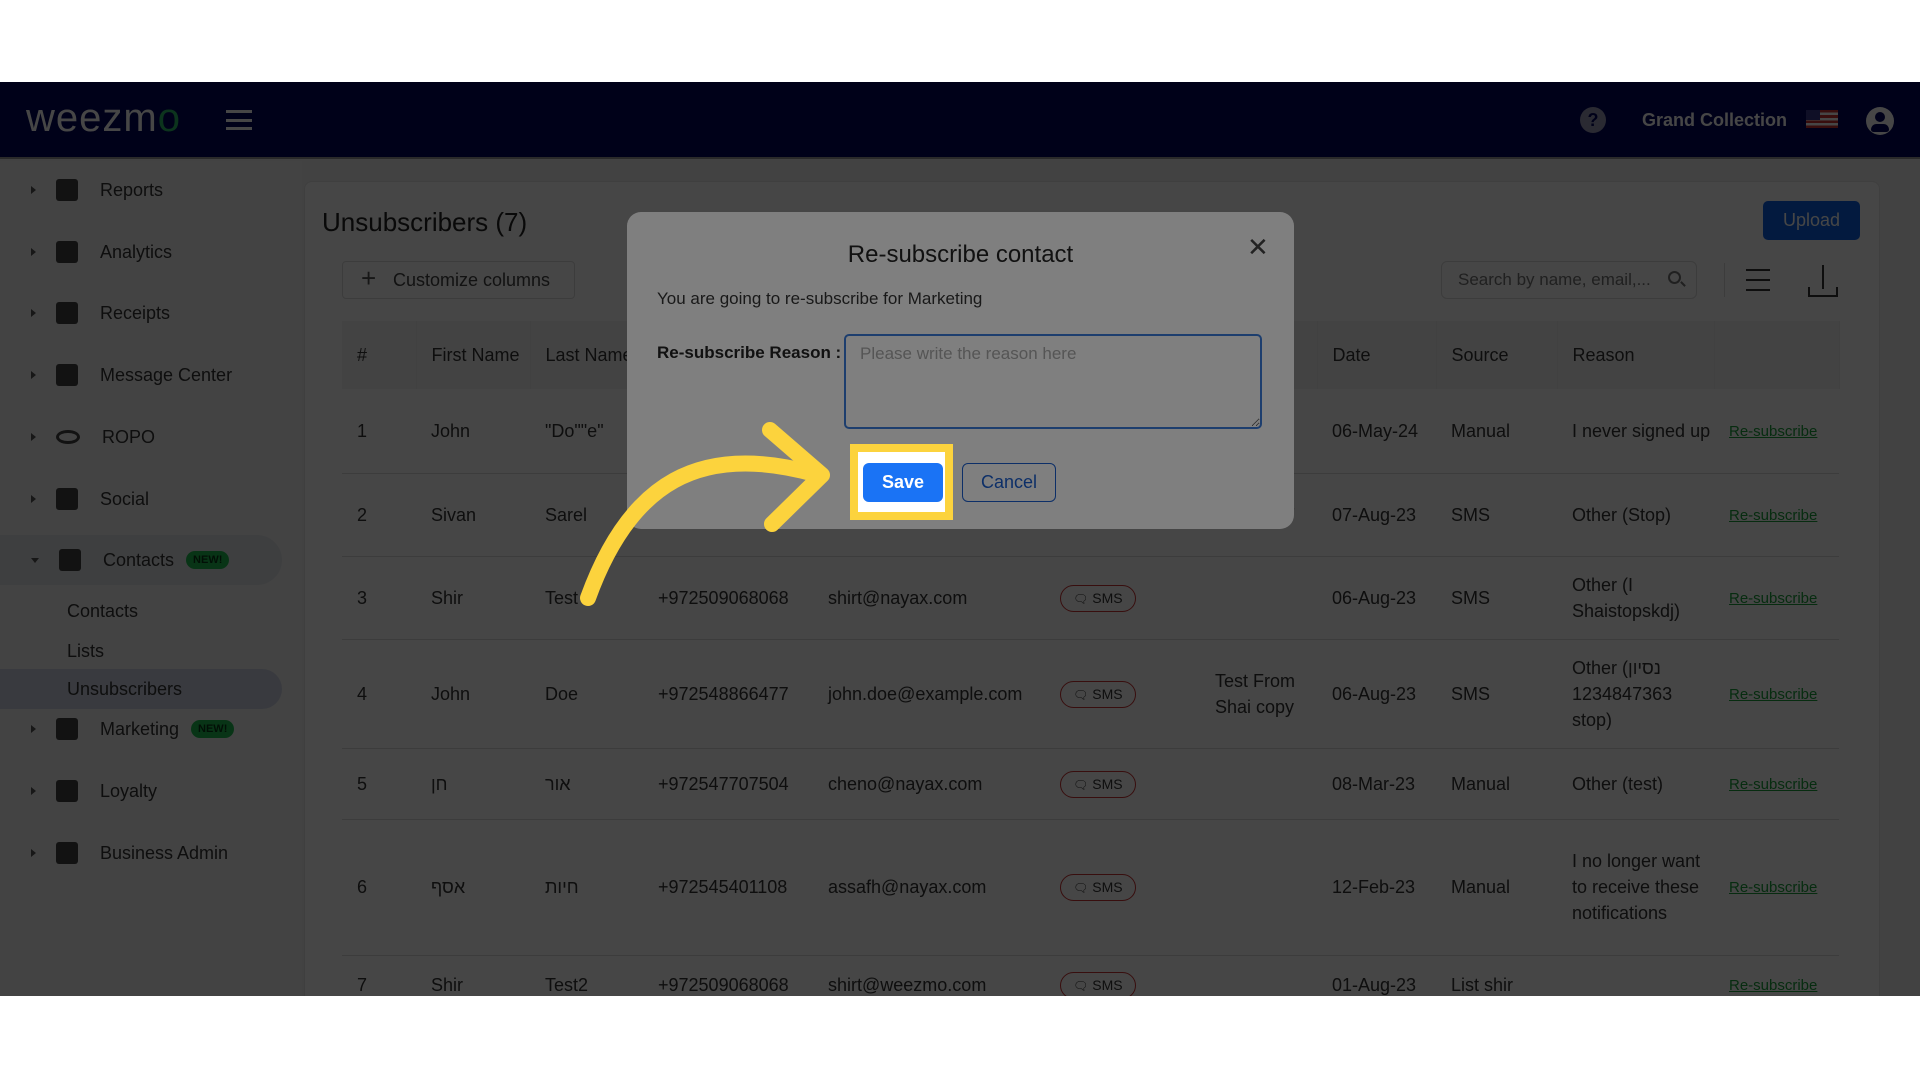 The image size is (1920, 1080). What do you see at coordinates (705, 514) in the screenshot?
I see `pointer-arrow-icon` at bounding box center [705, 514].